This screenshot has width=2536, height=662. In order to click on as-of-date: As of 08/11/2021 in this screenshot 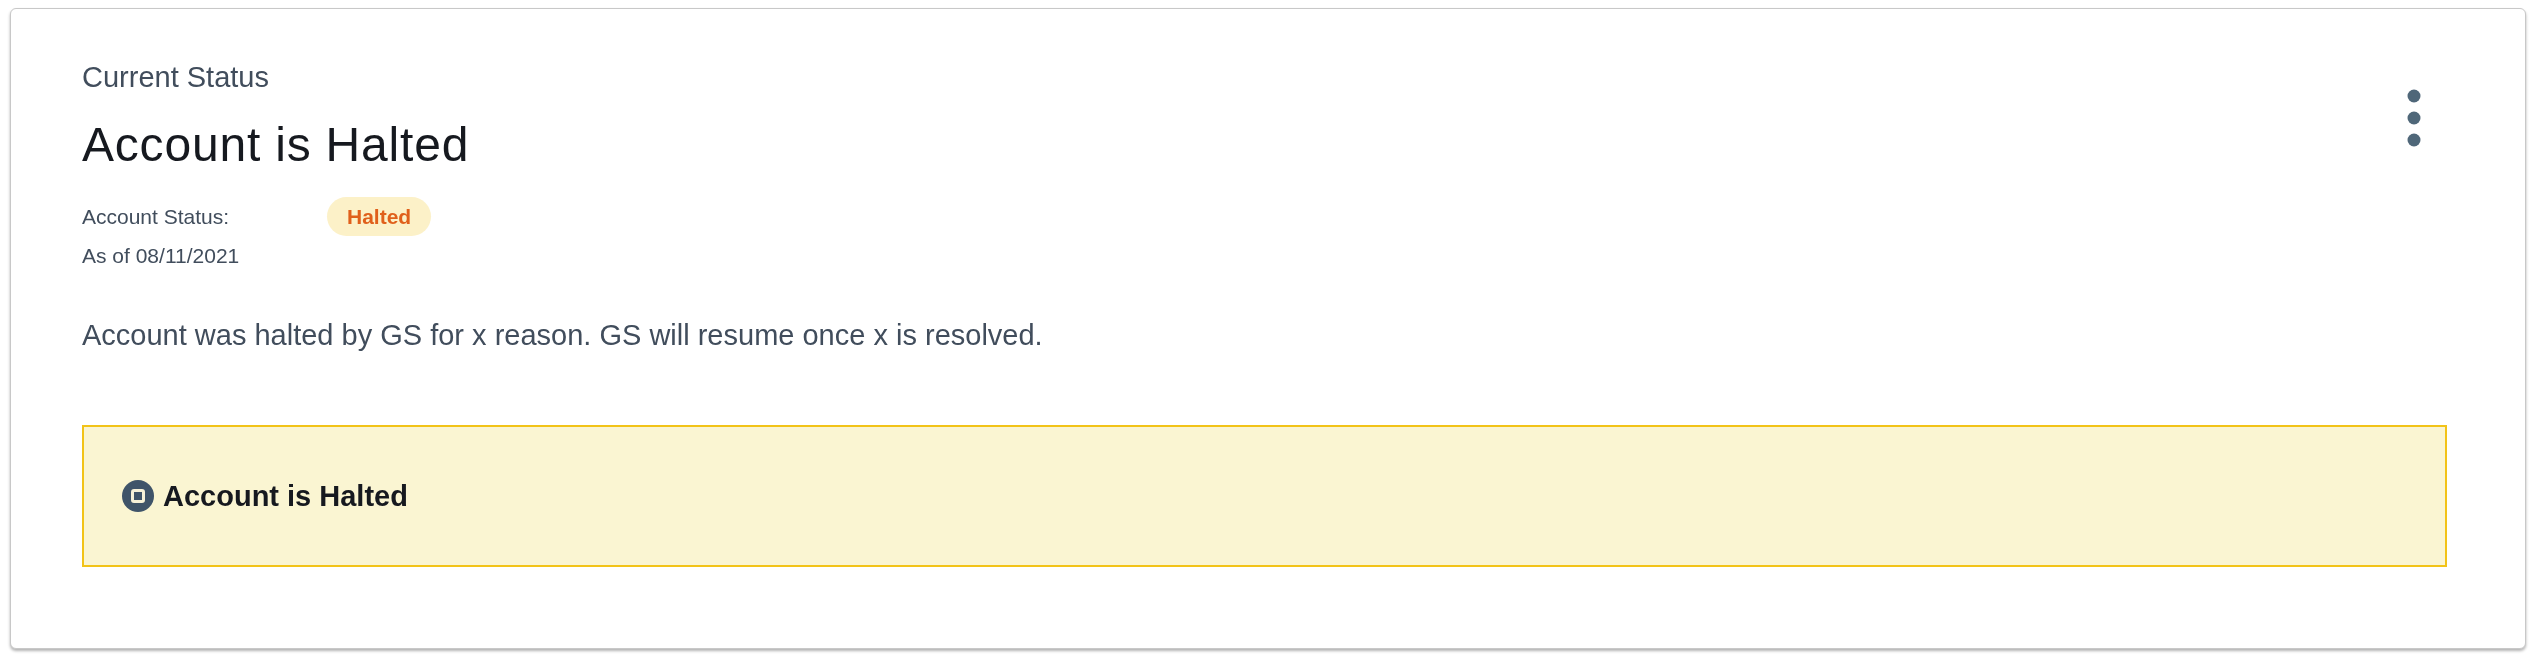, I will do `click(161, 256)`.